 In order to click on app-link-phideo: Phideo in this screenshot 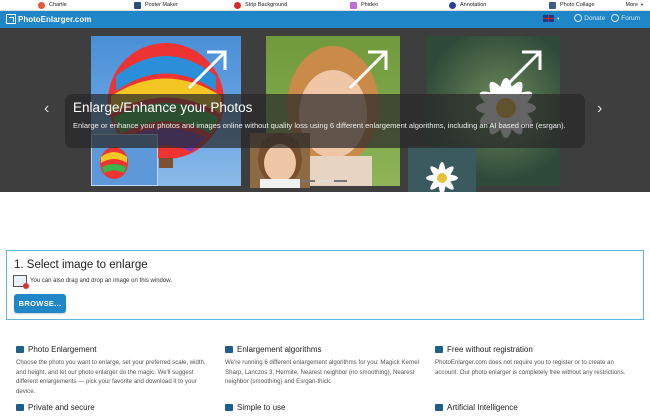, I will do `click(364, 5)`.